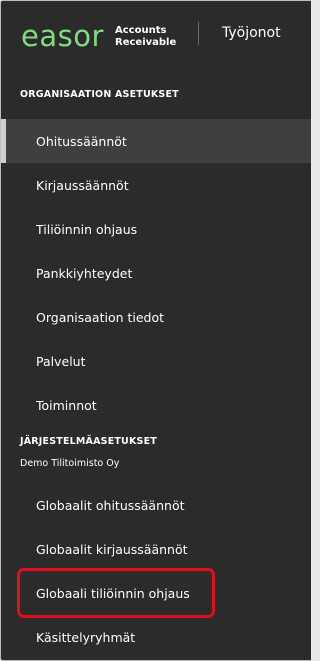 The height and width of the screenshot is (661, 320). What do you see at coordinates (156, 229) in the screenshot?
I see `nav-item-account-control: Tiliöinnin ohjaus` at bounding box center [156, 229].